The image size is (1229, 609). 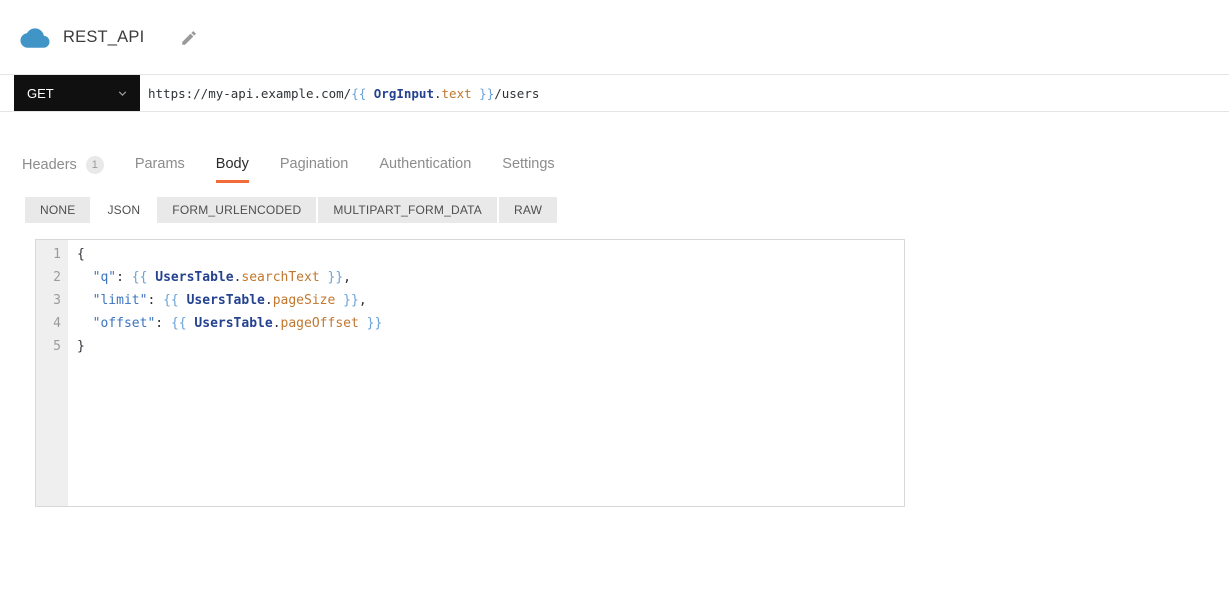 What do you see at coordinates (232, 164) in the screenshot?
I see `tab-label: Body` at bounding box center [232, 164].